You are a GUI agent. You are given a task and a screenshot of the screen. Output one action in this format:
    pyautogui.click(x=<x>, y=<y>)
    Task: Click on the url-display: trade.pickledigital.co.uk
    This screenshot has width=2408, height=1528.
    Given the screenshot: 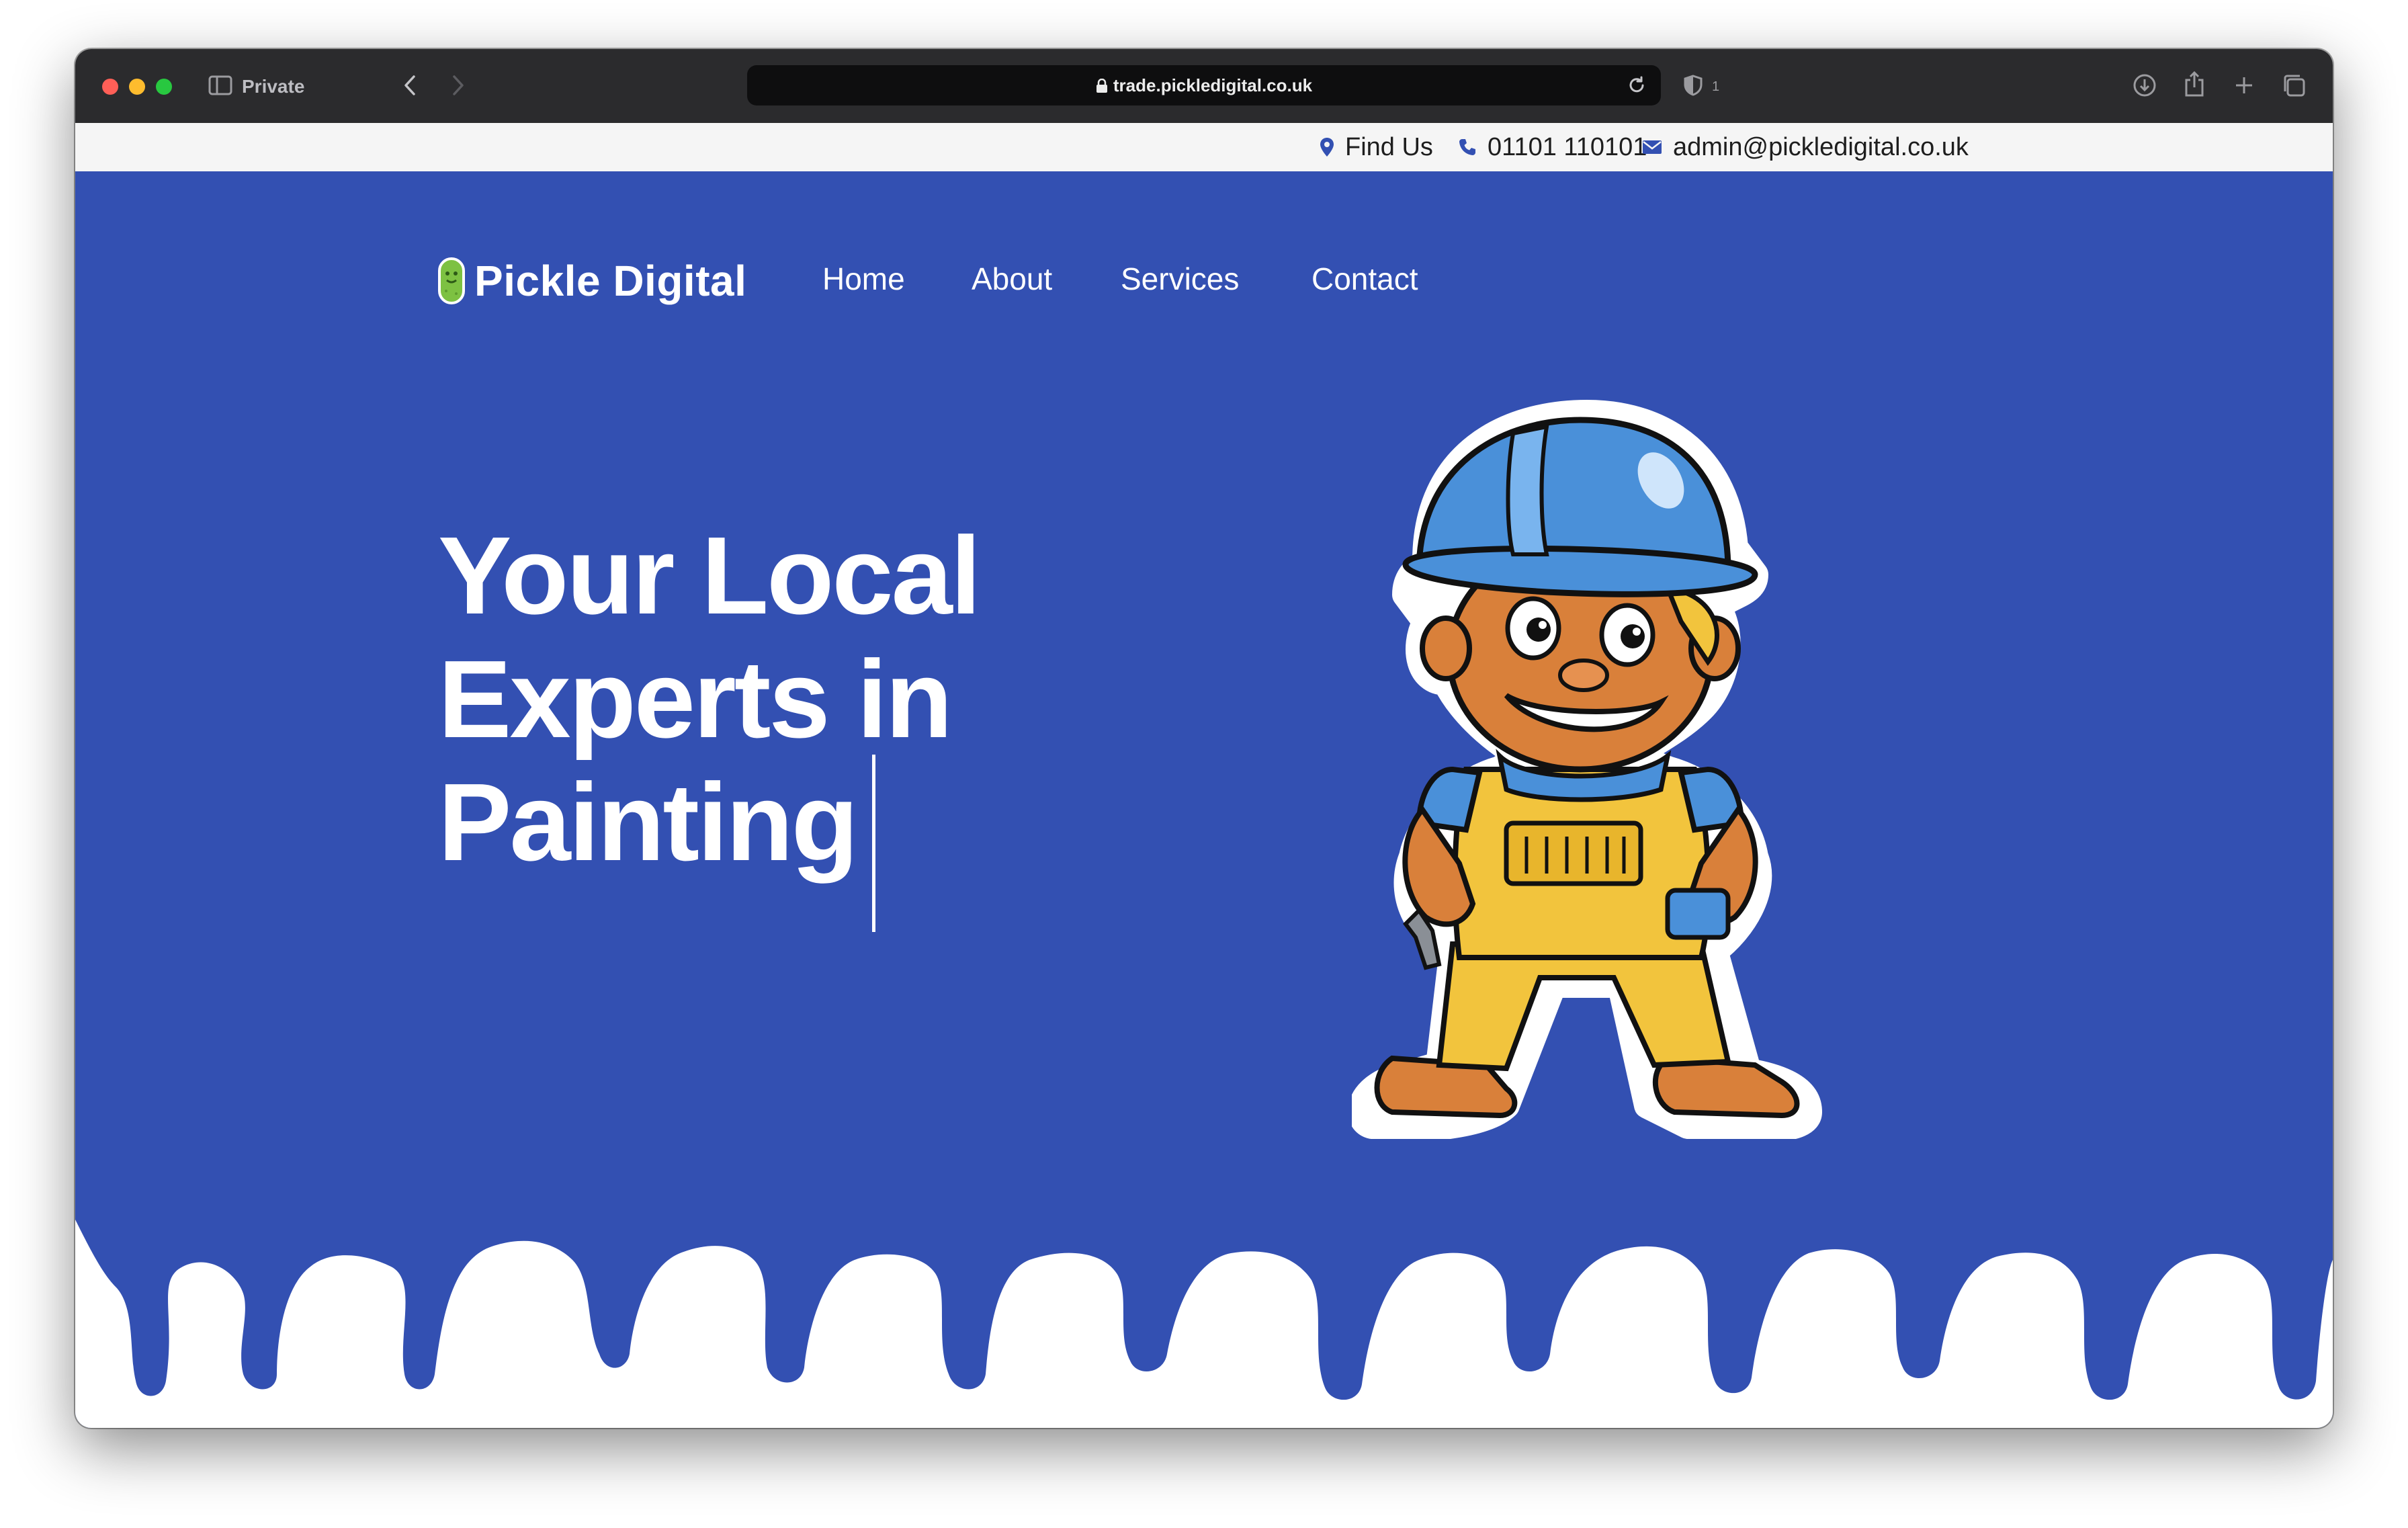 What is the action you would take?
    pyautogui.click(x=1204, y=85)
    